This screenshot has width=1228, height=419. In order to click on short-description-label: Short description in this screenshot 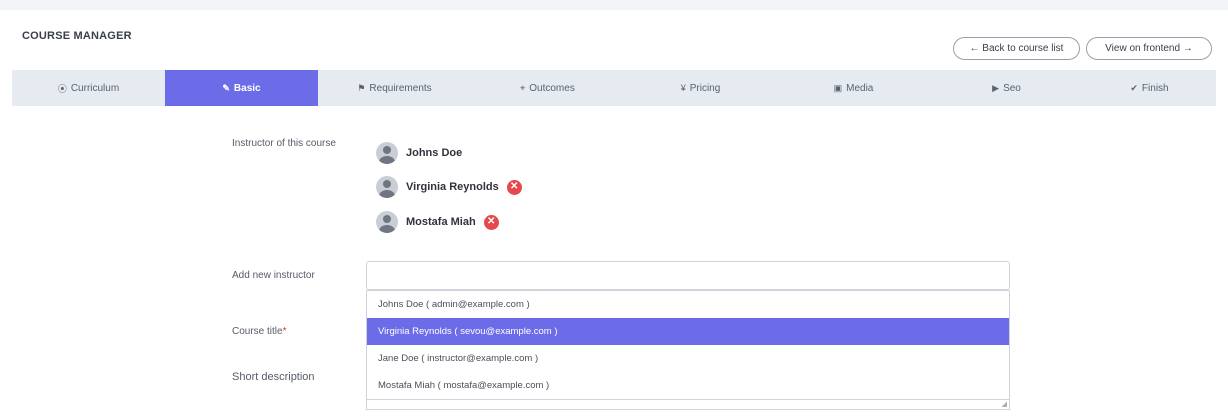, I will do `click(273, 377)`.